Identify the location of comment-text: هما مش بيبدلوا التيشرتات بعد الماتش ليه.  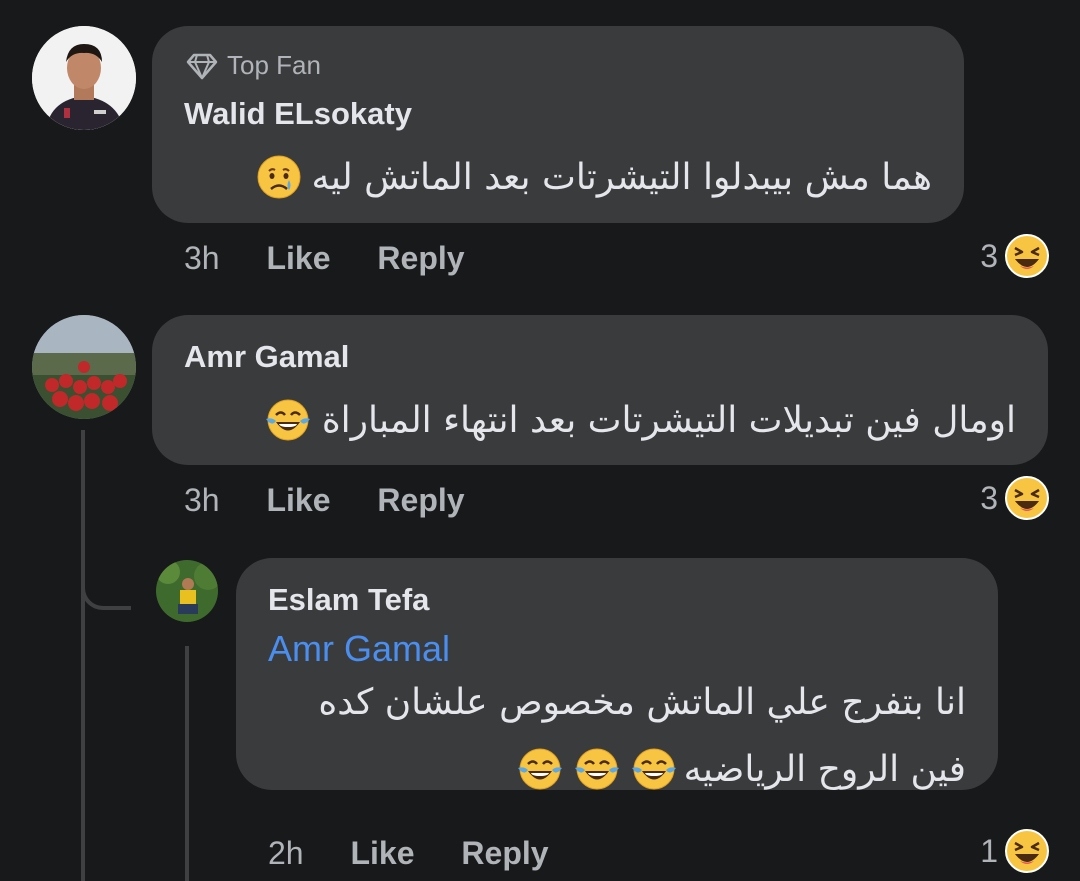
(594, 177).